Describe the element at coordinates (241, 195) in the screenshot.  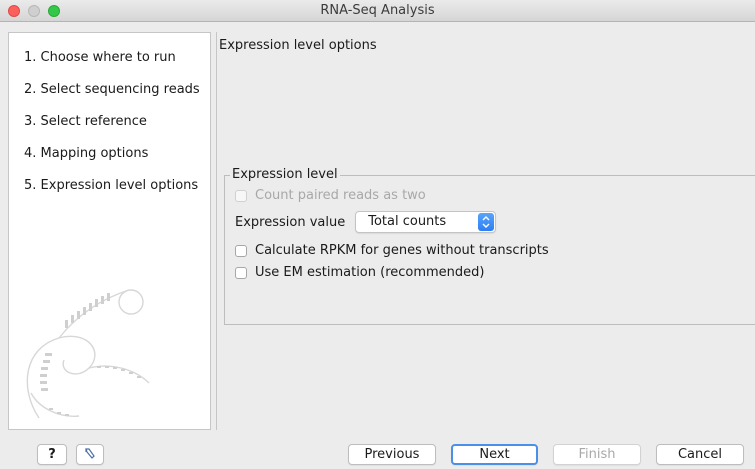
I see `count-paired-reads-checkbox` at that location.